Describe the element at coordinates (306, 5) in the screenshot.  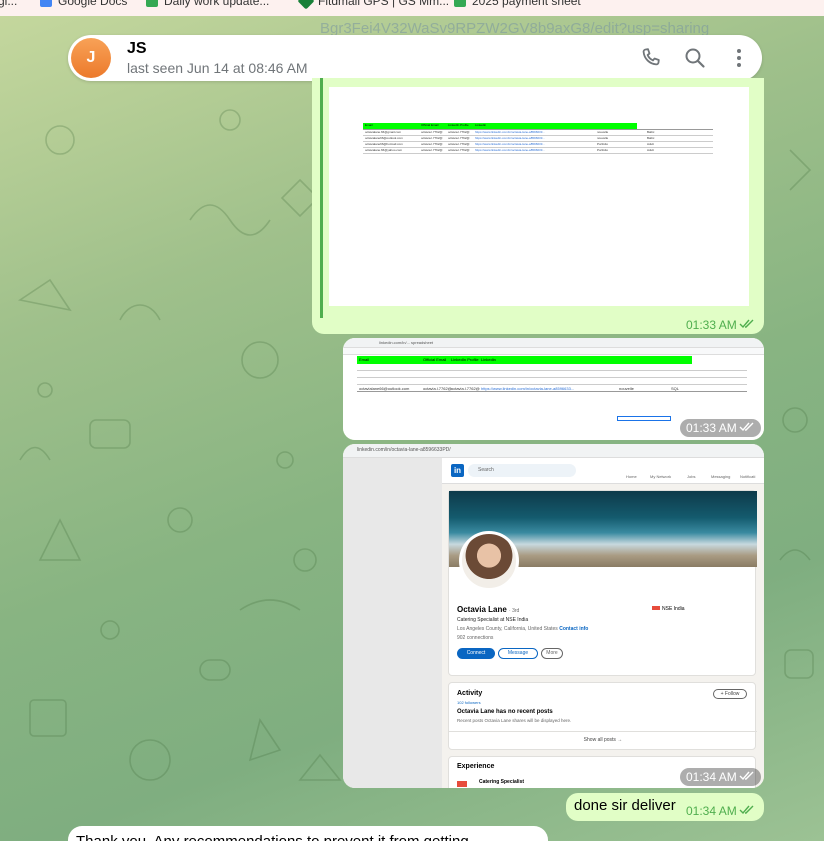
I see `shield-icon` at that location.